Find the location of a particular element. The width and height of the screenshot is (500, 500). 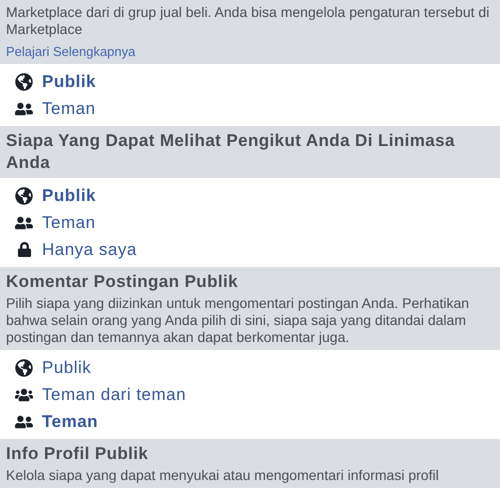

section-heading: Siapa Yang Dapat Melihat Pengikut Anda Di Linimasa Anda is located at coordinates (231, 152).